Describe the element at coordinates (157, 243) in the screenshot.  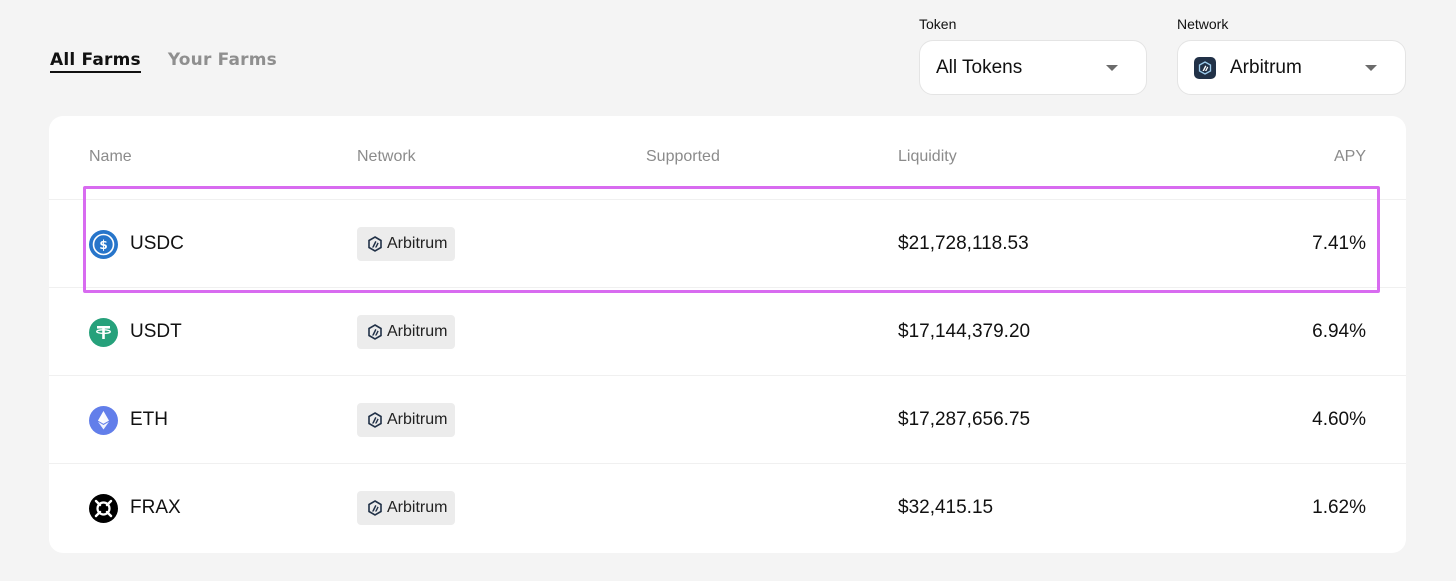
I see `token-name: USDC` at that location.